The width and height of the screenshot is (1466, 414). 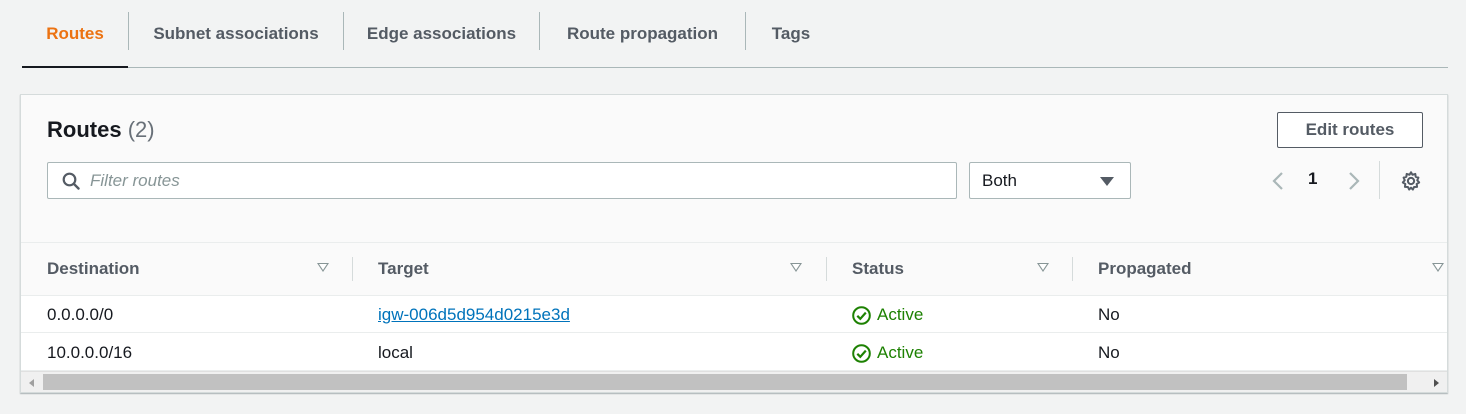 I want to click on route-type-select-value: Both, so click(x=999, y=180).